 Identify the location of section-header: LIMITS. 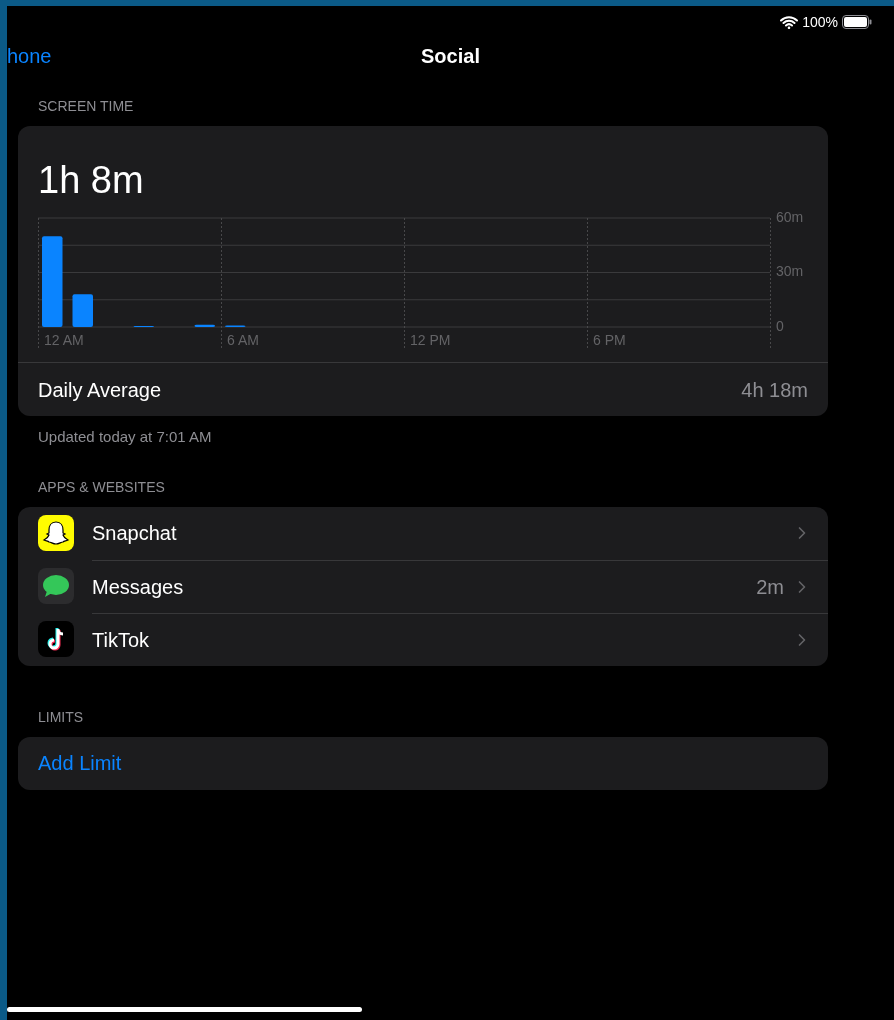
(61, 717).